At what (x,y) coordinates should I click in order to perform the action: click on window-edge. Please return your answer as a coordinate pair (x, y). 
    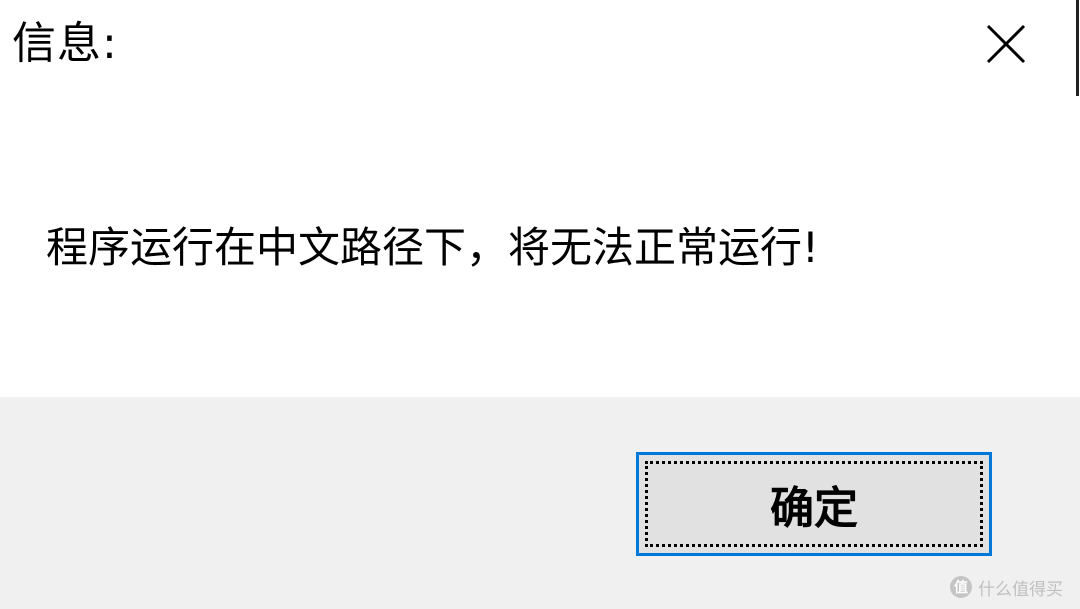
    Looking at the image, I should click on (1077, 48).